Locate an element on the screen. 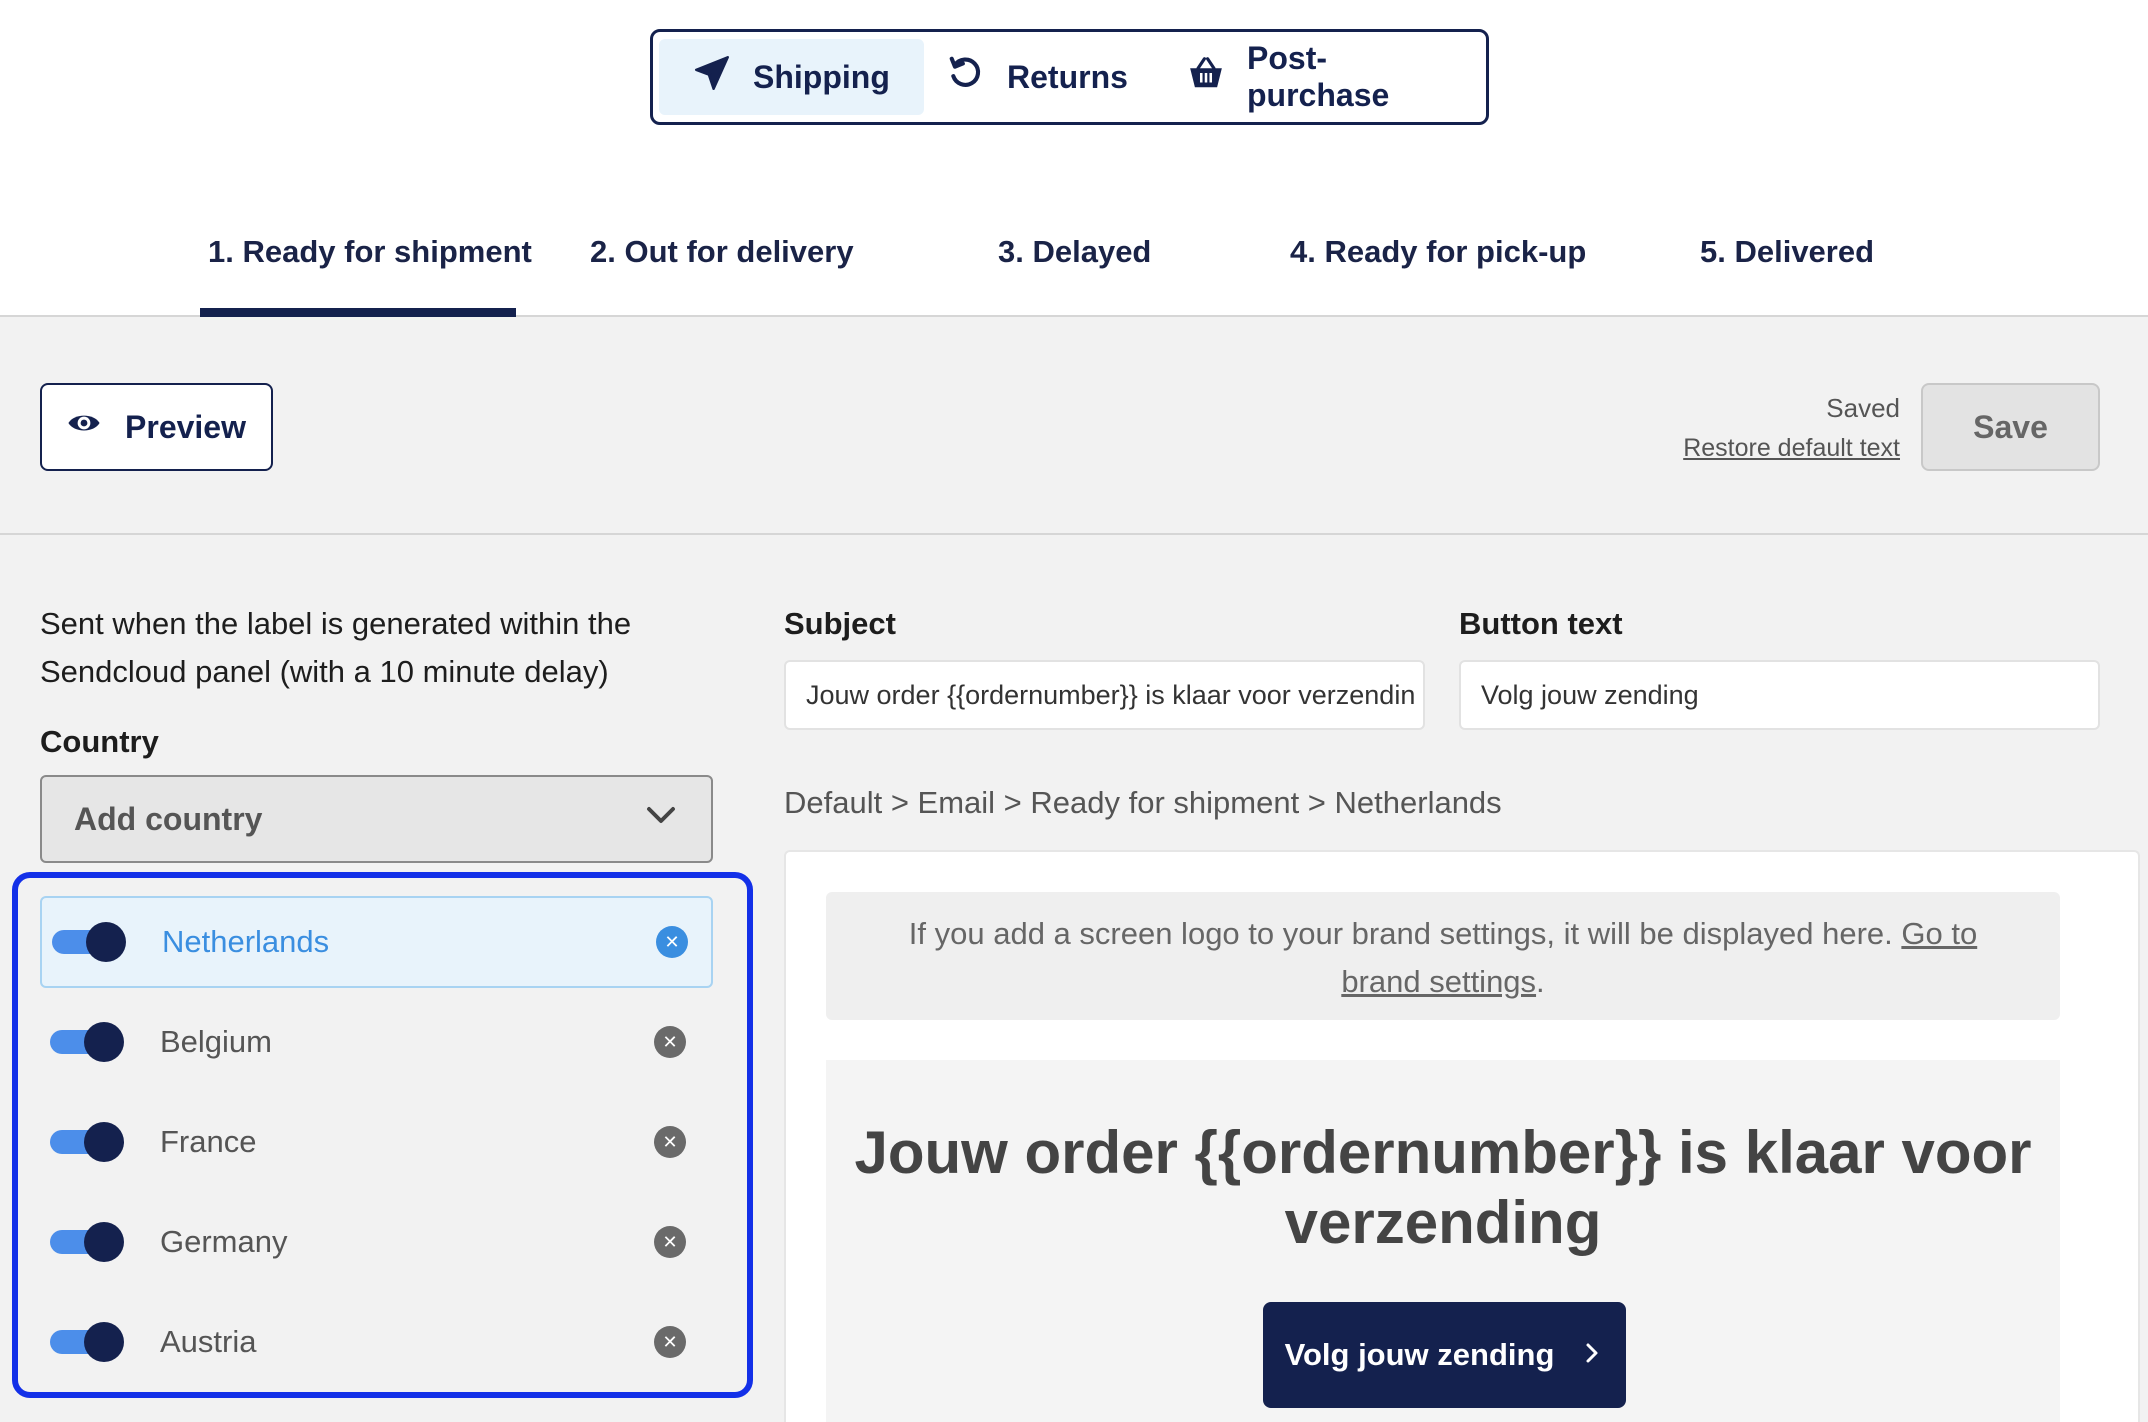 Image resolution: width=2148 pixels, height=1422 pixels. add-country-placeholder: Add country is located at coordinates (168, 818).